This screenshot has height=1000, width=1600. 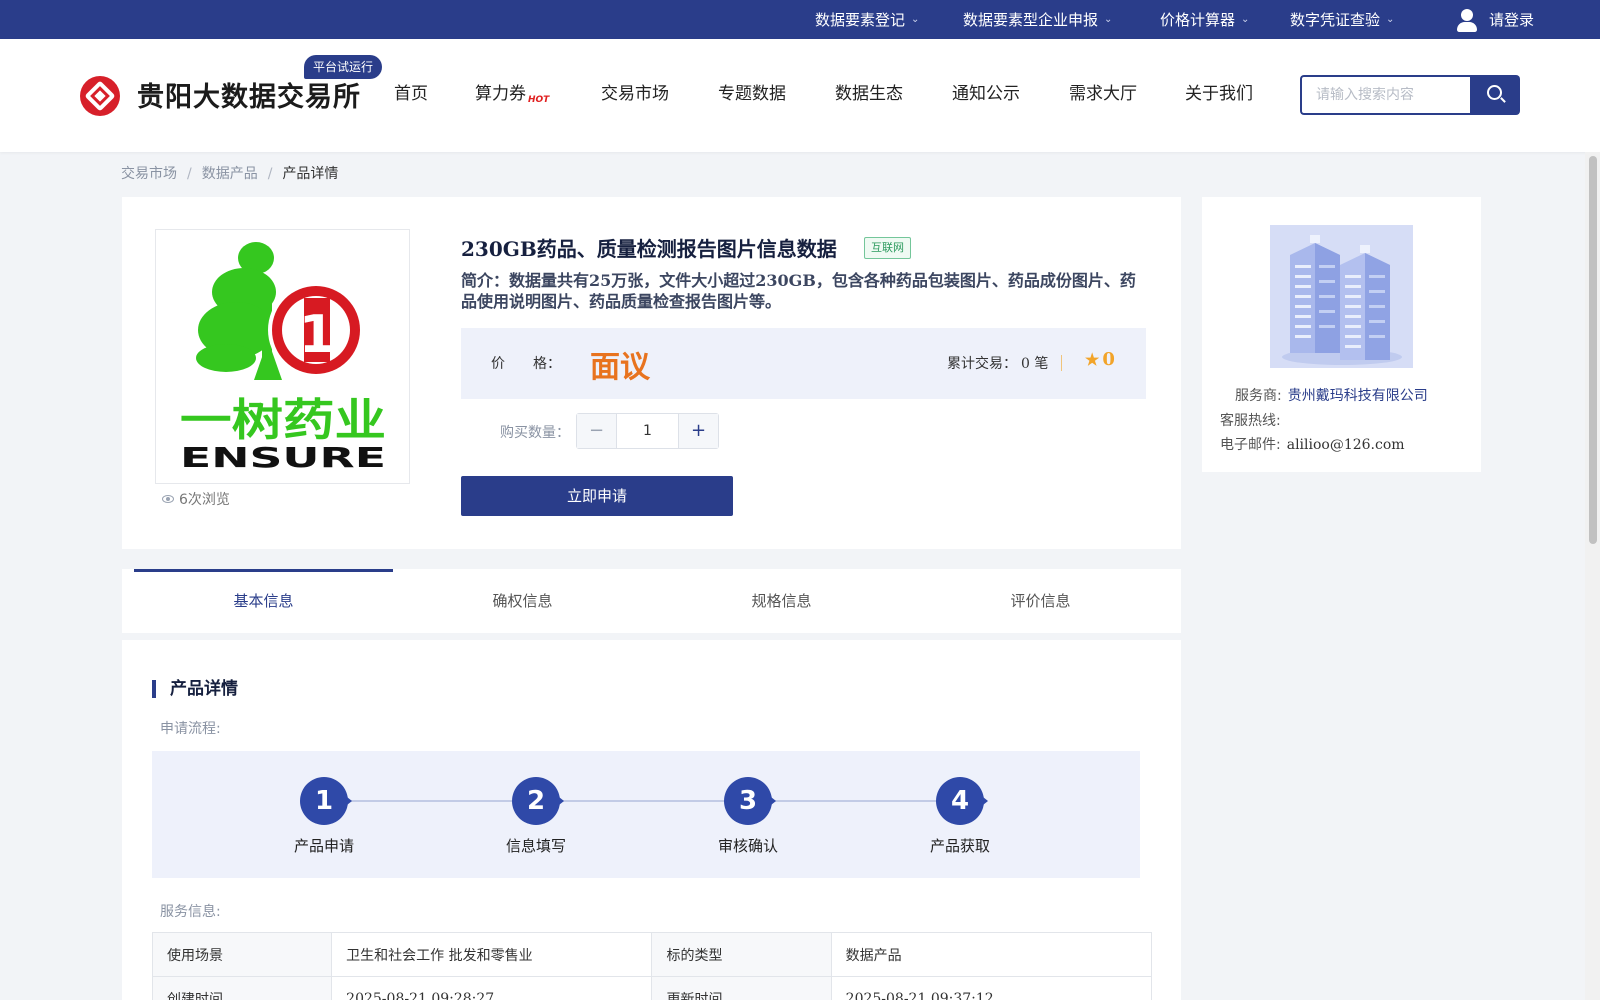 I want to click on nav-label: 专题数据, so click(x=752, y=94).